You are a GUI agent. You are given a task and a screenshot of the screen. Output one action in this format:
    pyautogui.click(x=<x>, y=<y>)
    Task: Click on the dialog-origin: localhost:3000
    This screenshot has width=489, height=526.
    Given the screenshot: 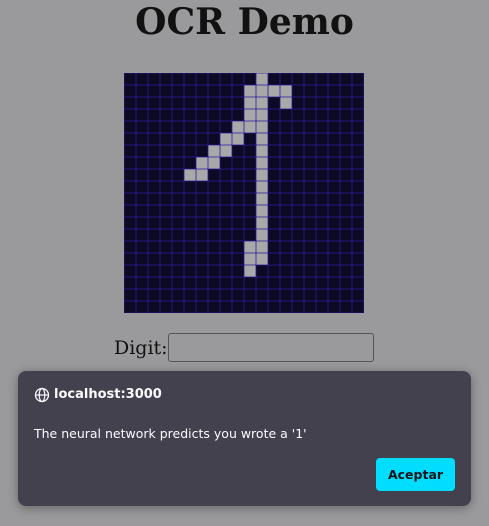 What is the action you would take?
    pyautogui.click(x=98, y=395)
    